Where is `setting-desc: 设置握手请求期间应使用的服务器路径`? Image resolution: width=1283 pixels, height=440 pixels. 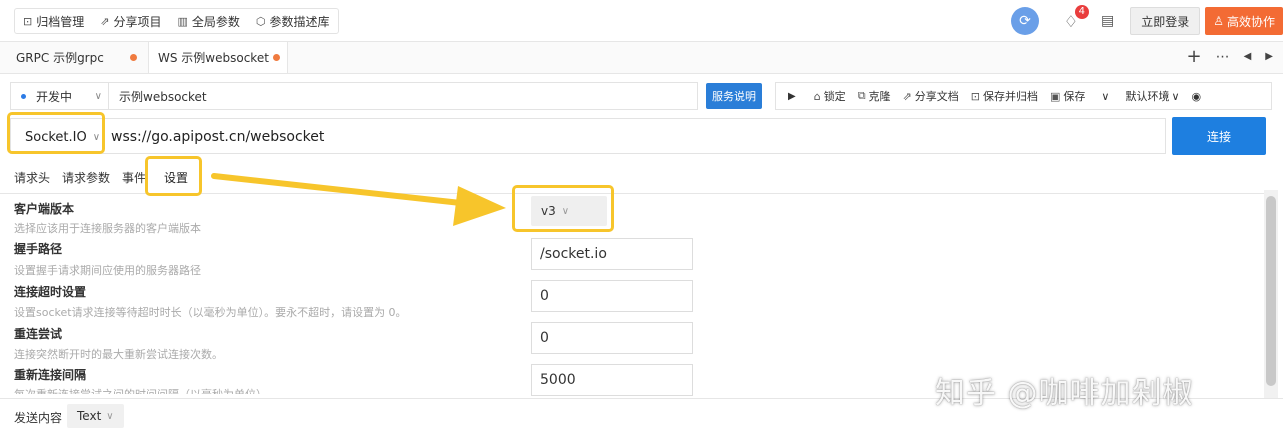
setting-desc: 设置握手请求期间应使用的服务器路径 is located at coordinates (107, 270).